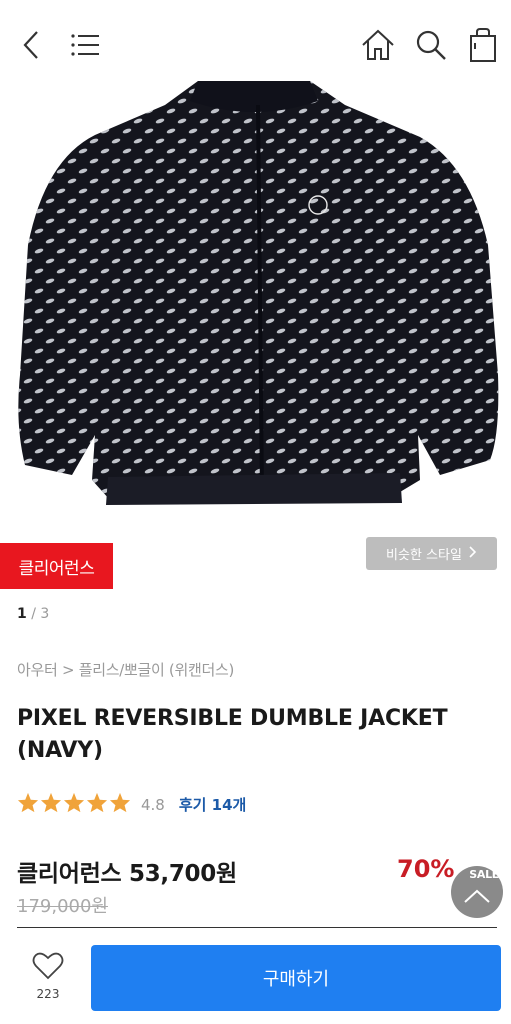 Image resolution: width=511 pixels, height=1024 pixels. What do you see at coordinates (296, 978) in the screenshot?
I see `buy-button: 구매하기` at bounding box center [296, 978].